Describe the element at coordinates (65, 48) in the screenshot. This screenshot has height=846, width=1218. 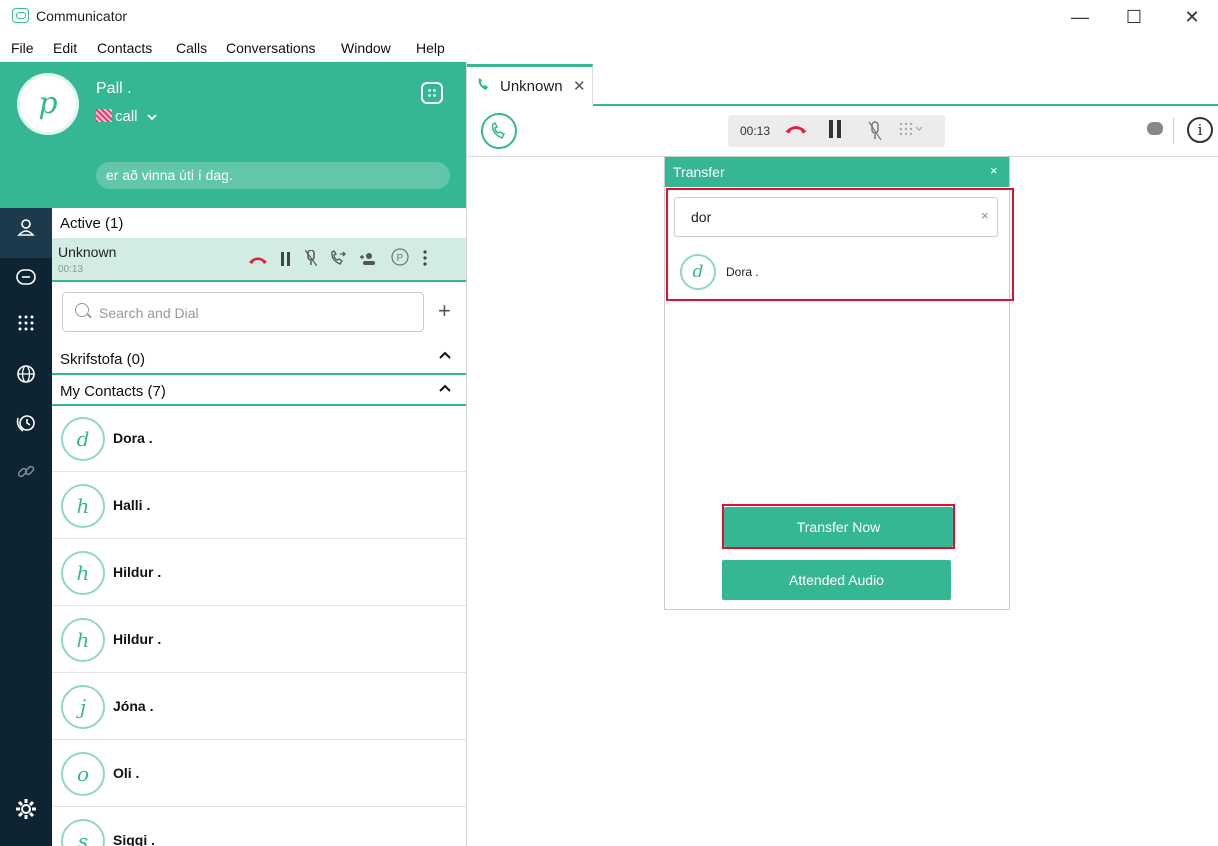
I see `menu-edit: Edit` at that location.